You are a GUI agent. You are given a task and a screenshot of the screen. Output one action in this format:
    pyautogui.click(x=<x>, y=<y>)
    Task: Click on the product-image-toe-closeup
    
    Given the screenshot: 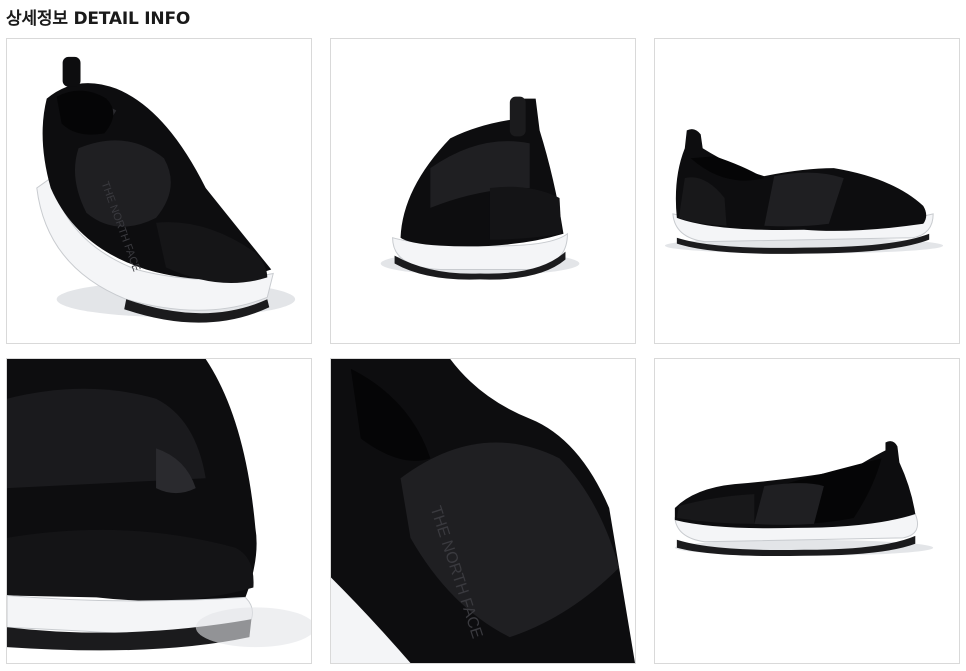 What is the action you would take?
    pyautogui.click(x=159, y=511)
    